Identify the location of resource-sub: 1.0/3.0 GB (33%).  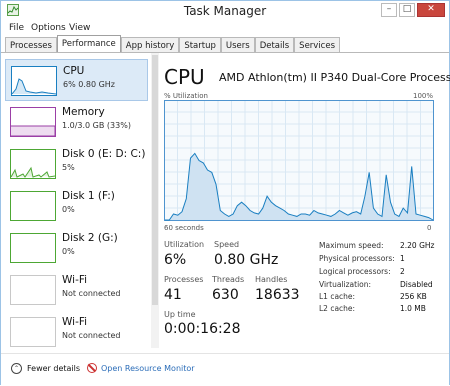
(96, 125).